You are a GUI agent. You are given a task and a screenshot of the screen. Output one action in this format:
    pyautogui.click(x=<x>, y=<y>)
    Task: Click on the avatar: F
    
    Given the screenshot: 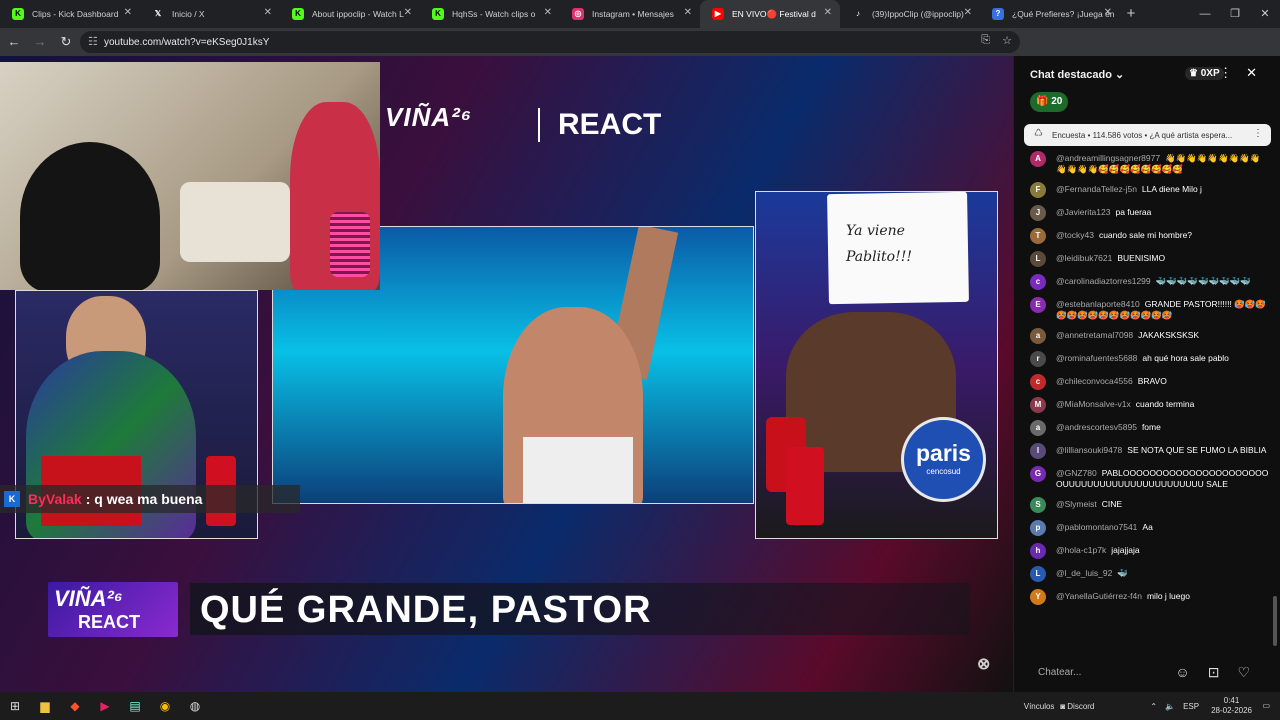 What is the action you would take?
    pyautogui.click(x=1038, y=190)
    